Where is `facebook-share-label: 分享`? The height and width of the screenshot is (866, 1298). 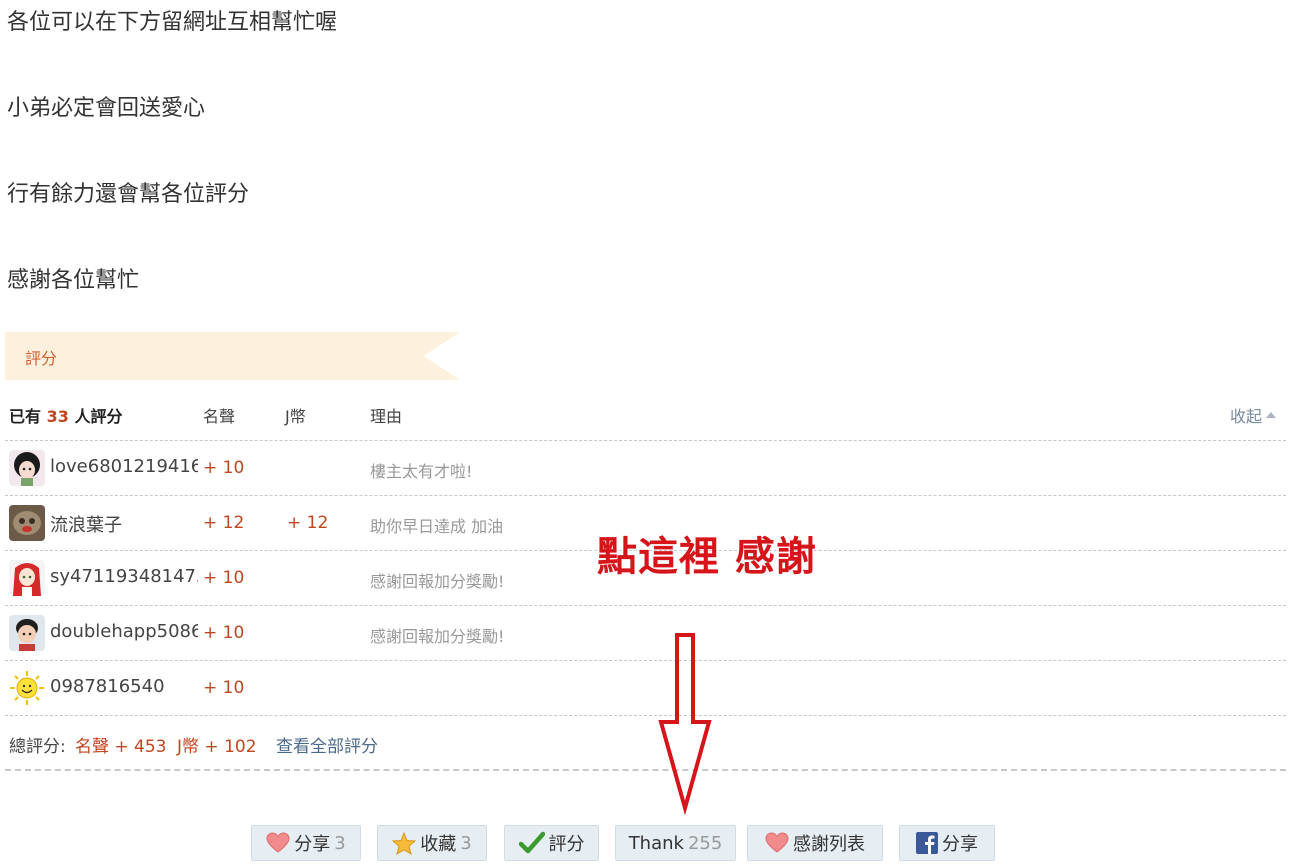 facebook-share-label: 分享 is located at coordinates (960, 844).